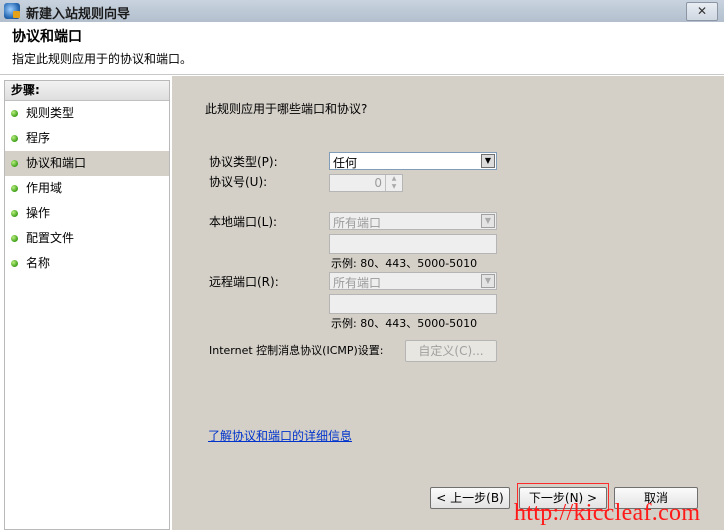  I want to click on protocol-type-label: 协议类型(P):, so click(243, 162).